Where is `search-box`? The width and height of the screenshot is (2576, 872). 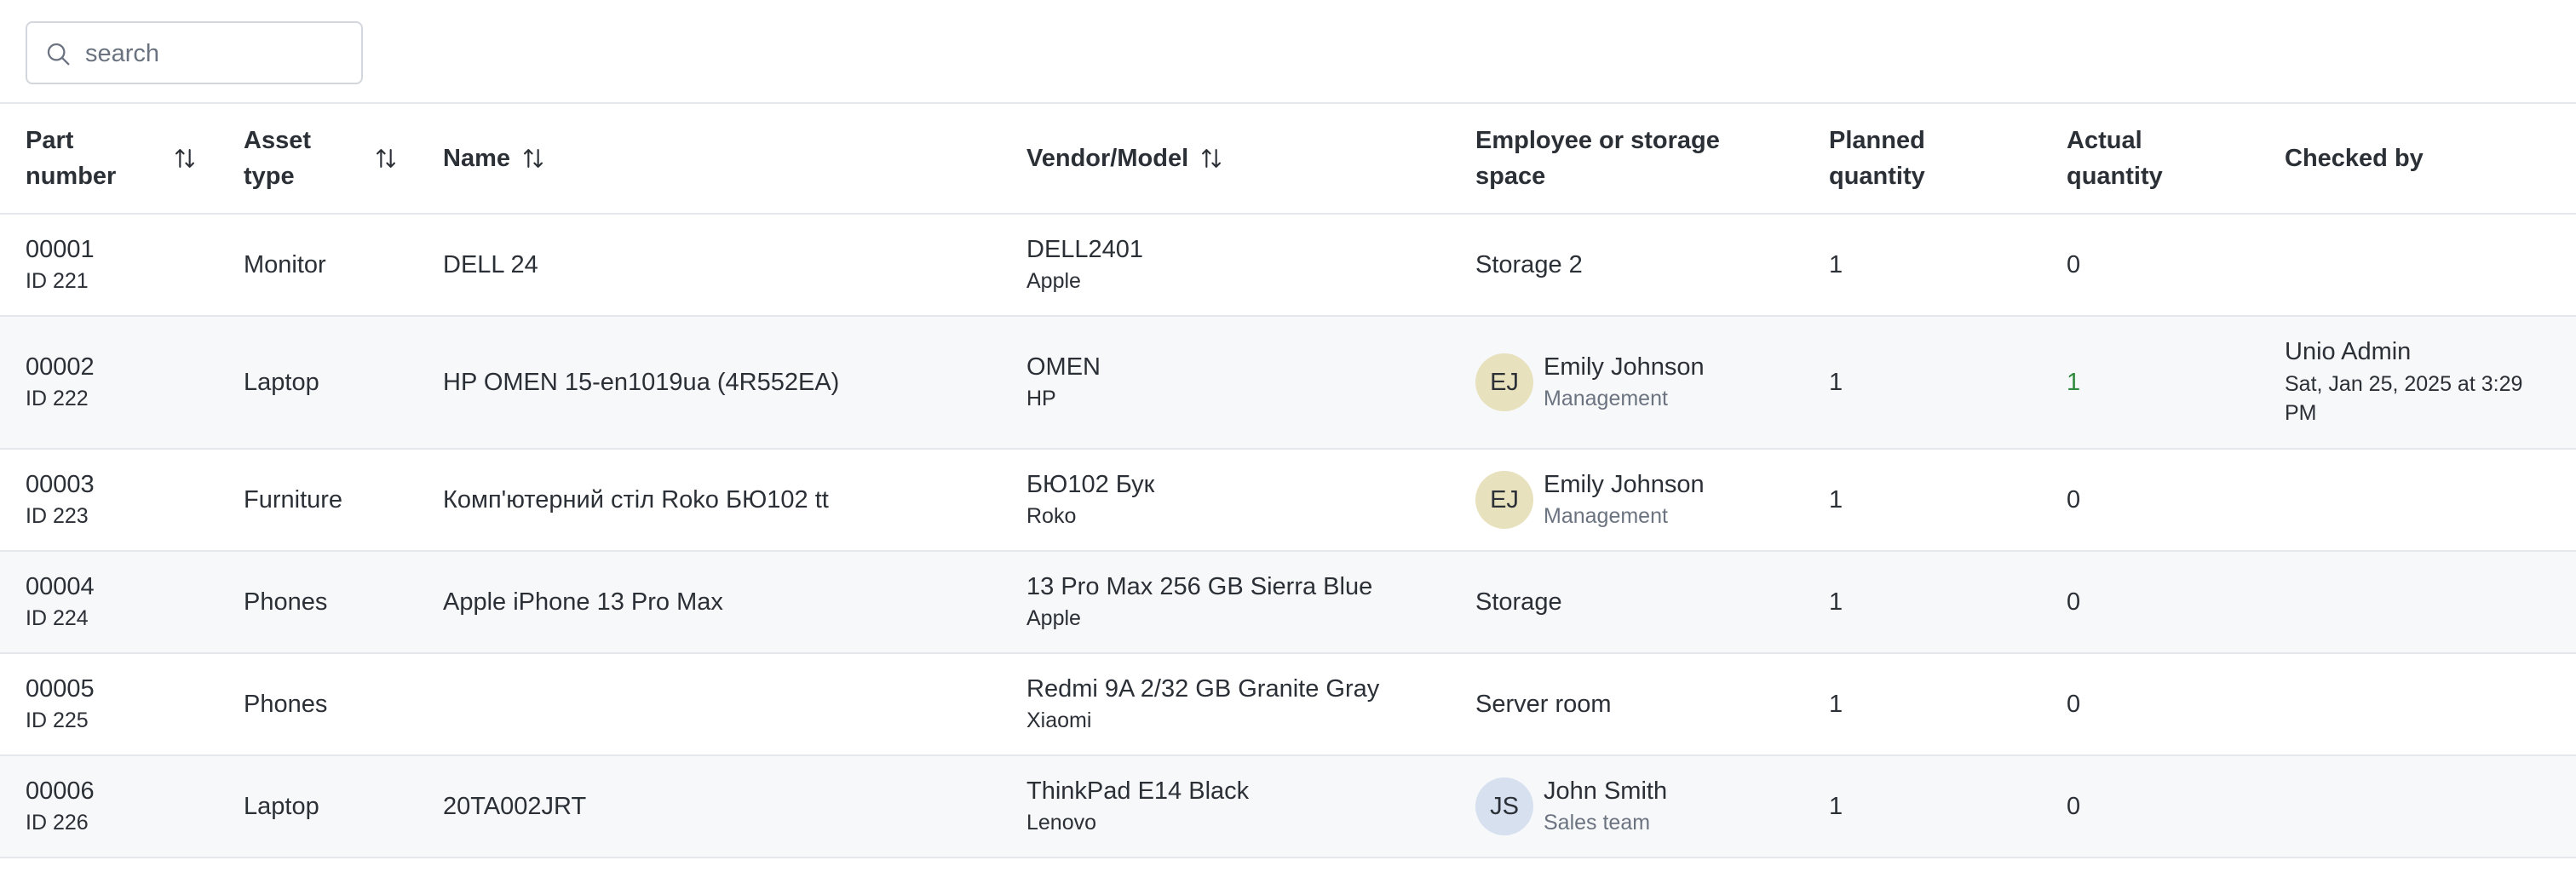
search-box is located at coordinates (194, 52).